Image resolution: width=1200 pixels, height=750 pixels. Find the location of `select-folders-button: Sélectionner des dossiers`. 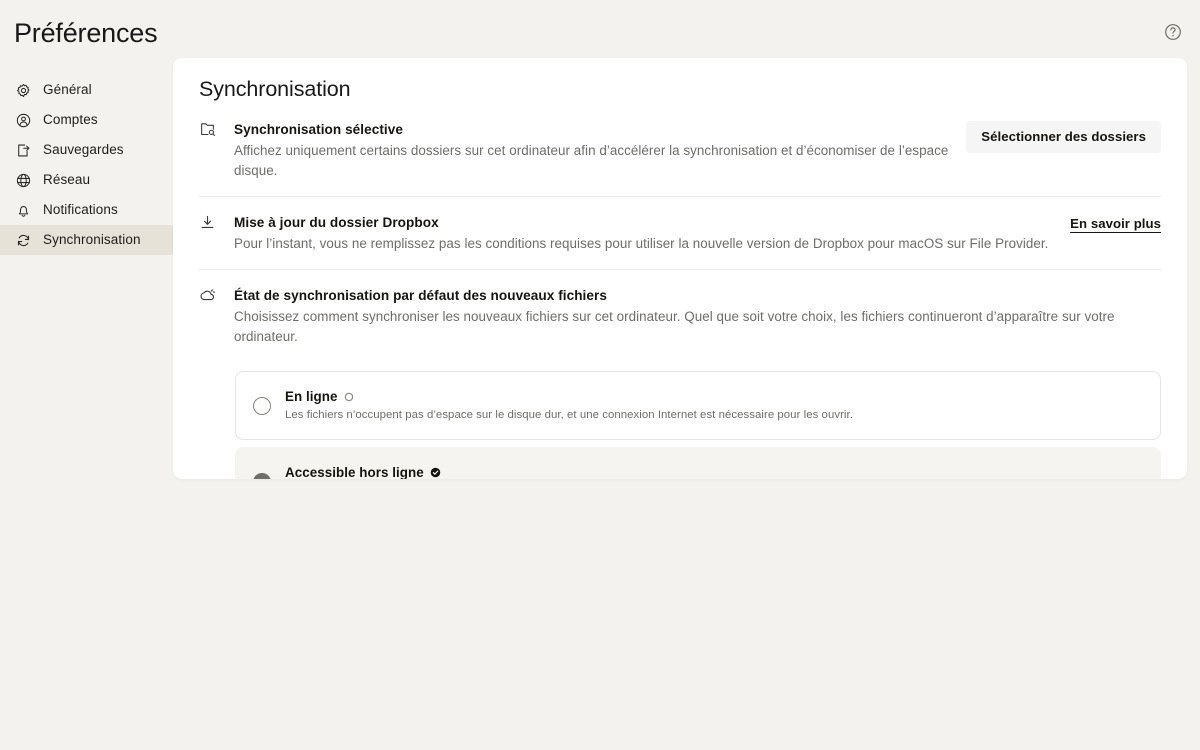

select-folders-button: Sélectionner des dossiers is located at coordinates (1063, 137).